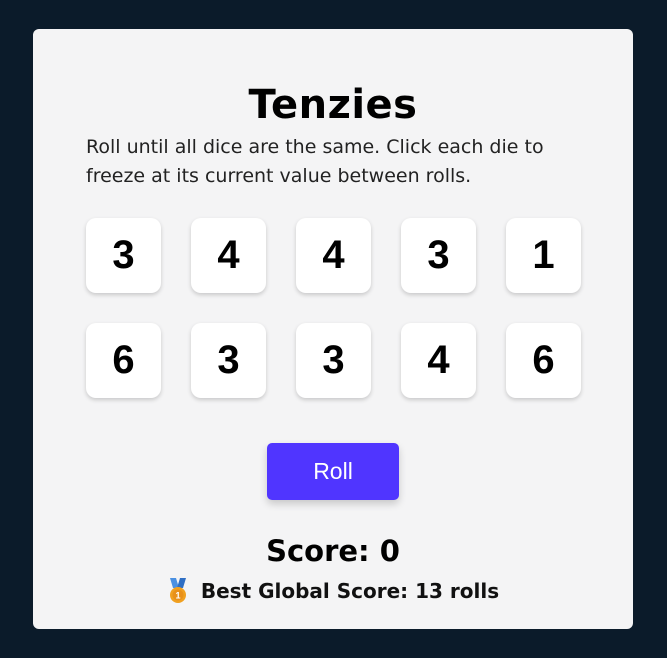  What do you see at coordinates (333, 471) in the screenshot?
I see `roll-button: Roll` at bounding box center [333, 471].